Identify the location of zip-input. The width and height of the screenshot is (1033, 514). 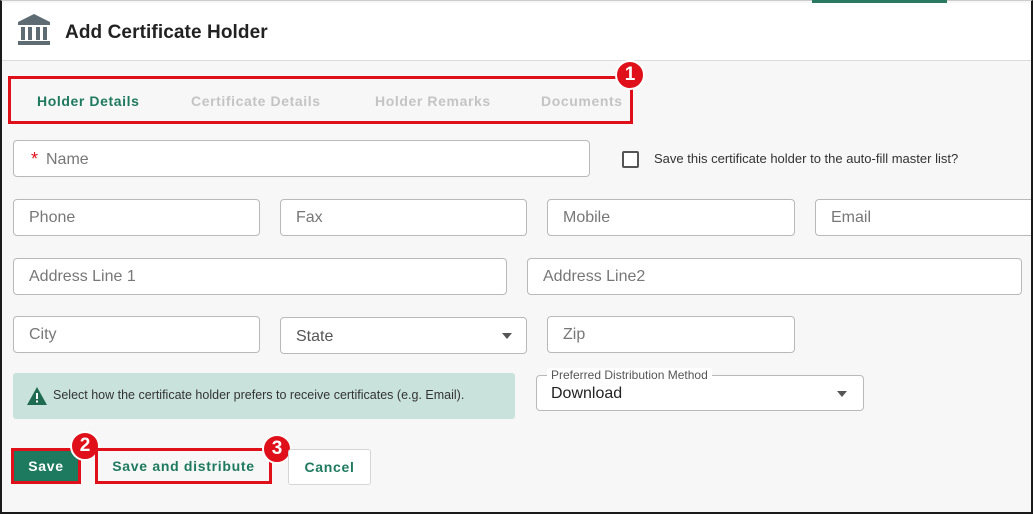
(671, 334).